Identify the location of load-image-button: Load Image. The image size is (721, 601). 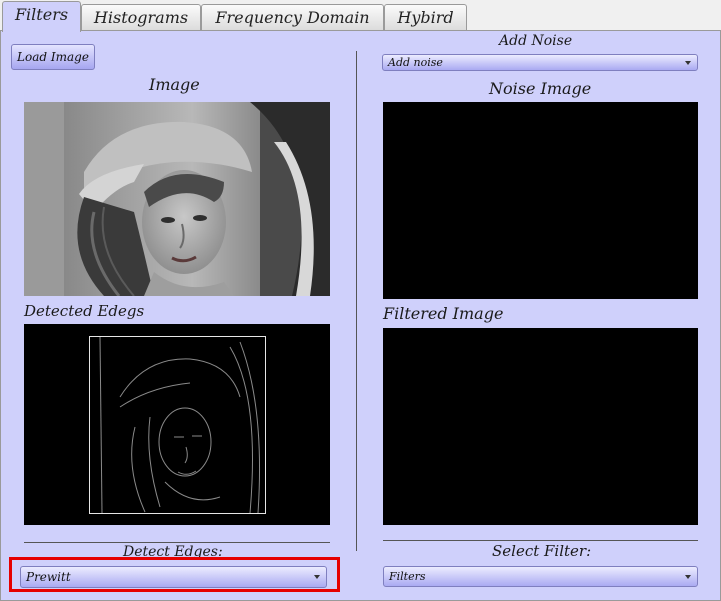
(53, 57).